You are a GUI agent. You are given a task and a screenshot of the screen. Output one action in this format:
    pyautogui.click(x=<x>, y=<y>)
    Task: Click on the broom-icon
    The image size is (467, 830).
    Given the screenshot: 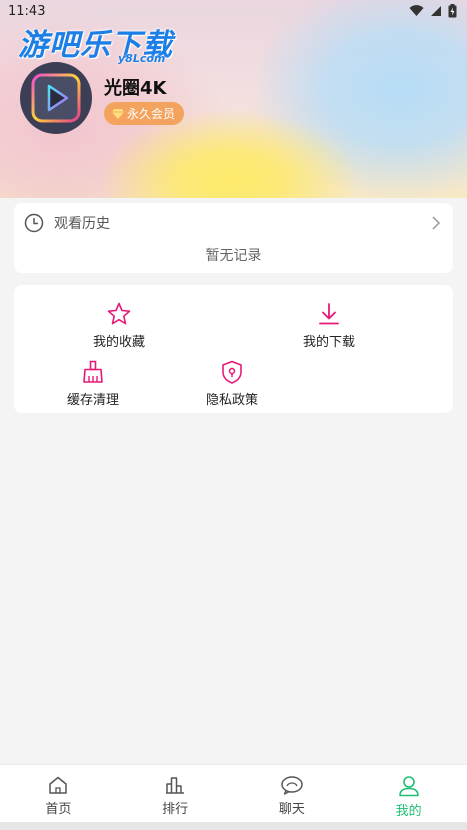 What is the action you would take?
    pyautogui.click(x=93, y=371)
    